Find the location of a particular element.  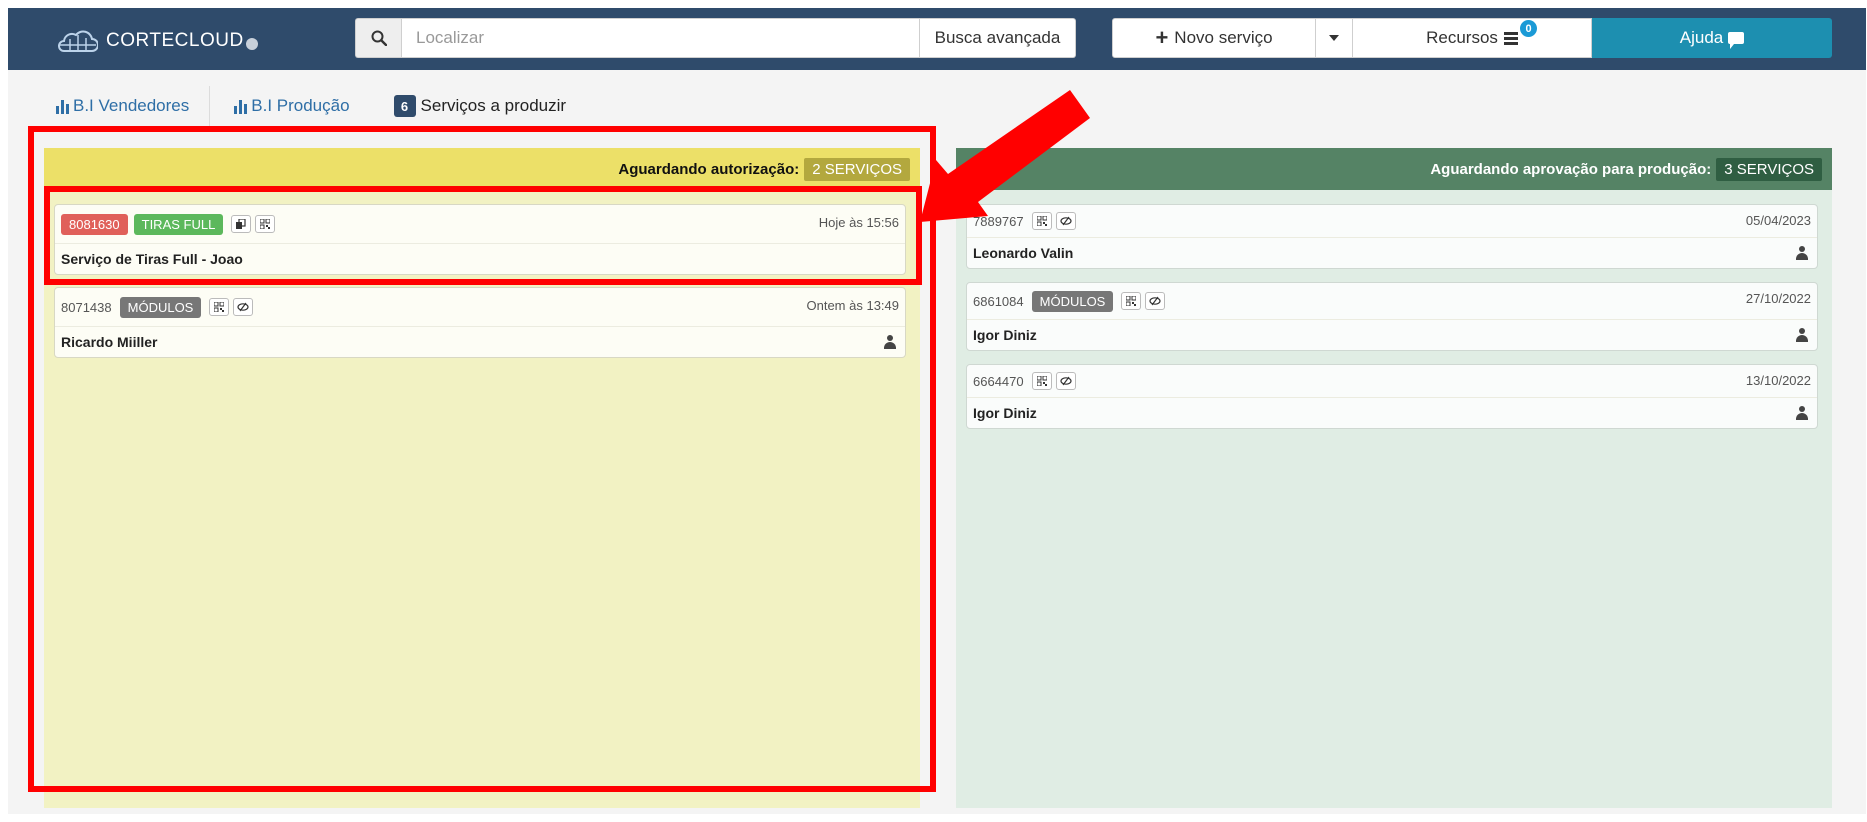

caret-down-icon is located at coordinates (1334, 38).